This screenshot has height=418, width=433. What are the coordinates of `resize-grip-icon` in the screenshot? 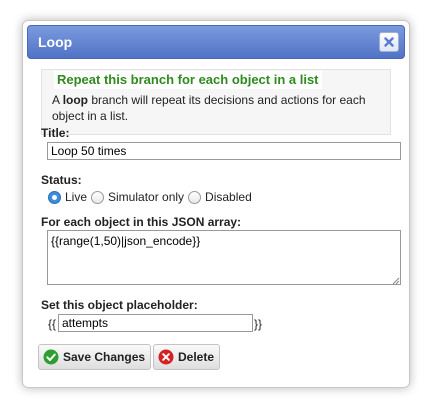 It's located at (396, 281).